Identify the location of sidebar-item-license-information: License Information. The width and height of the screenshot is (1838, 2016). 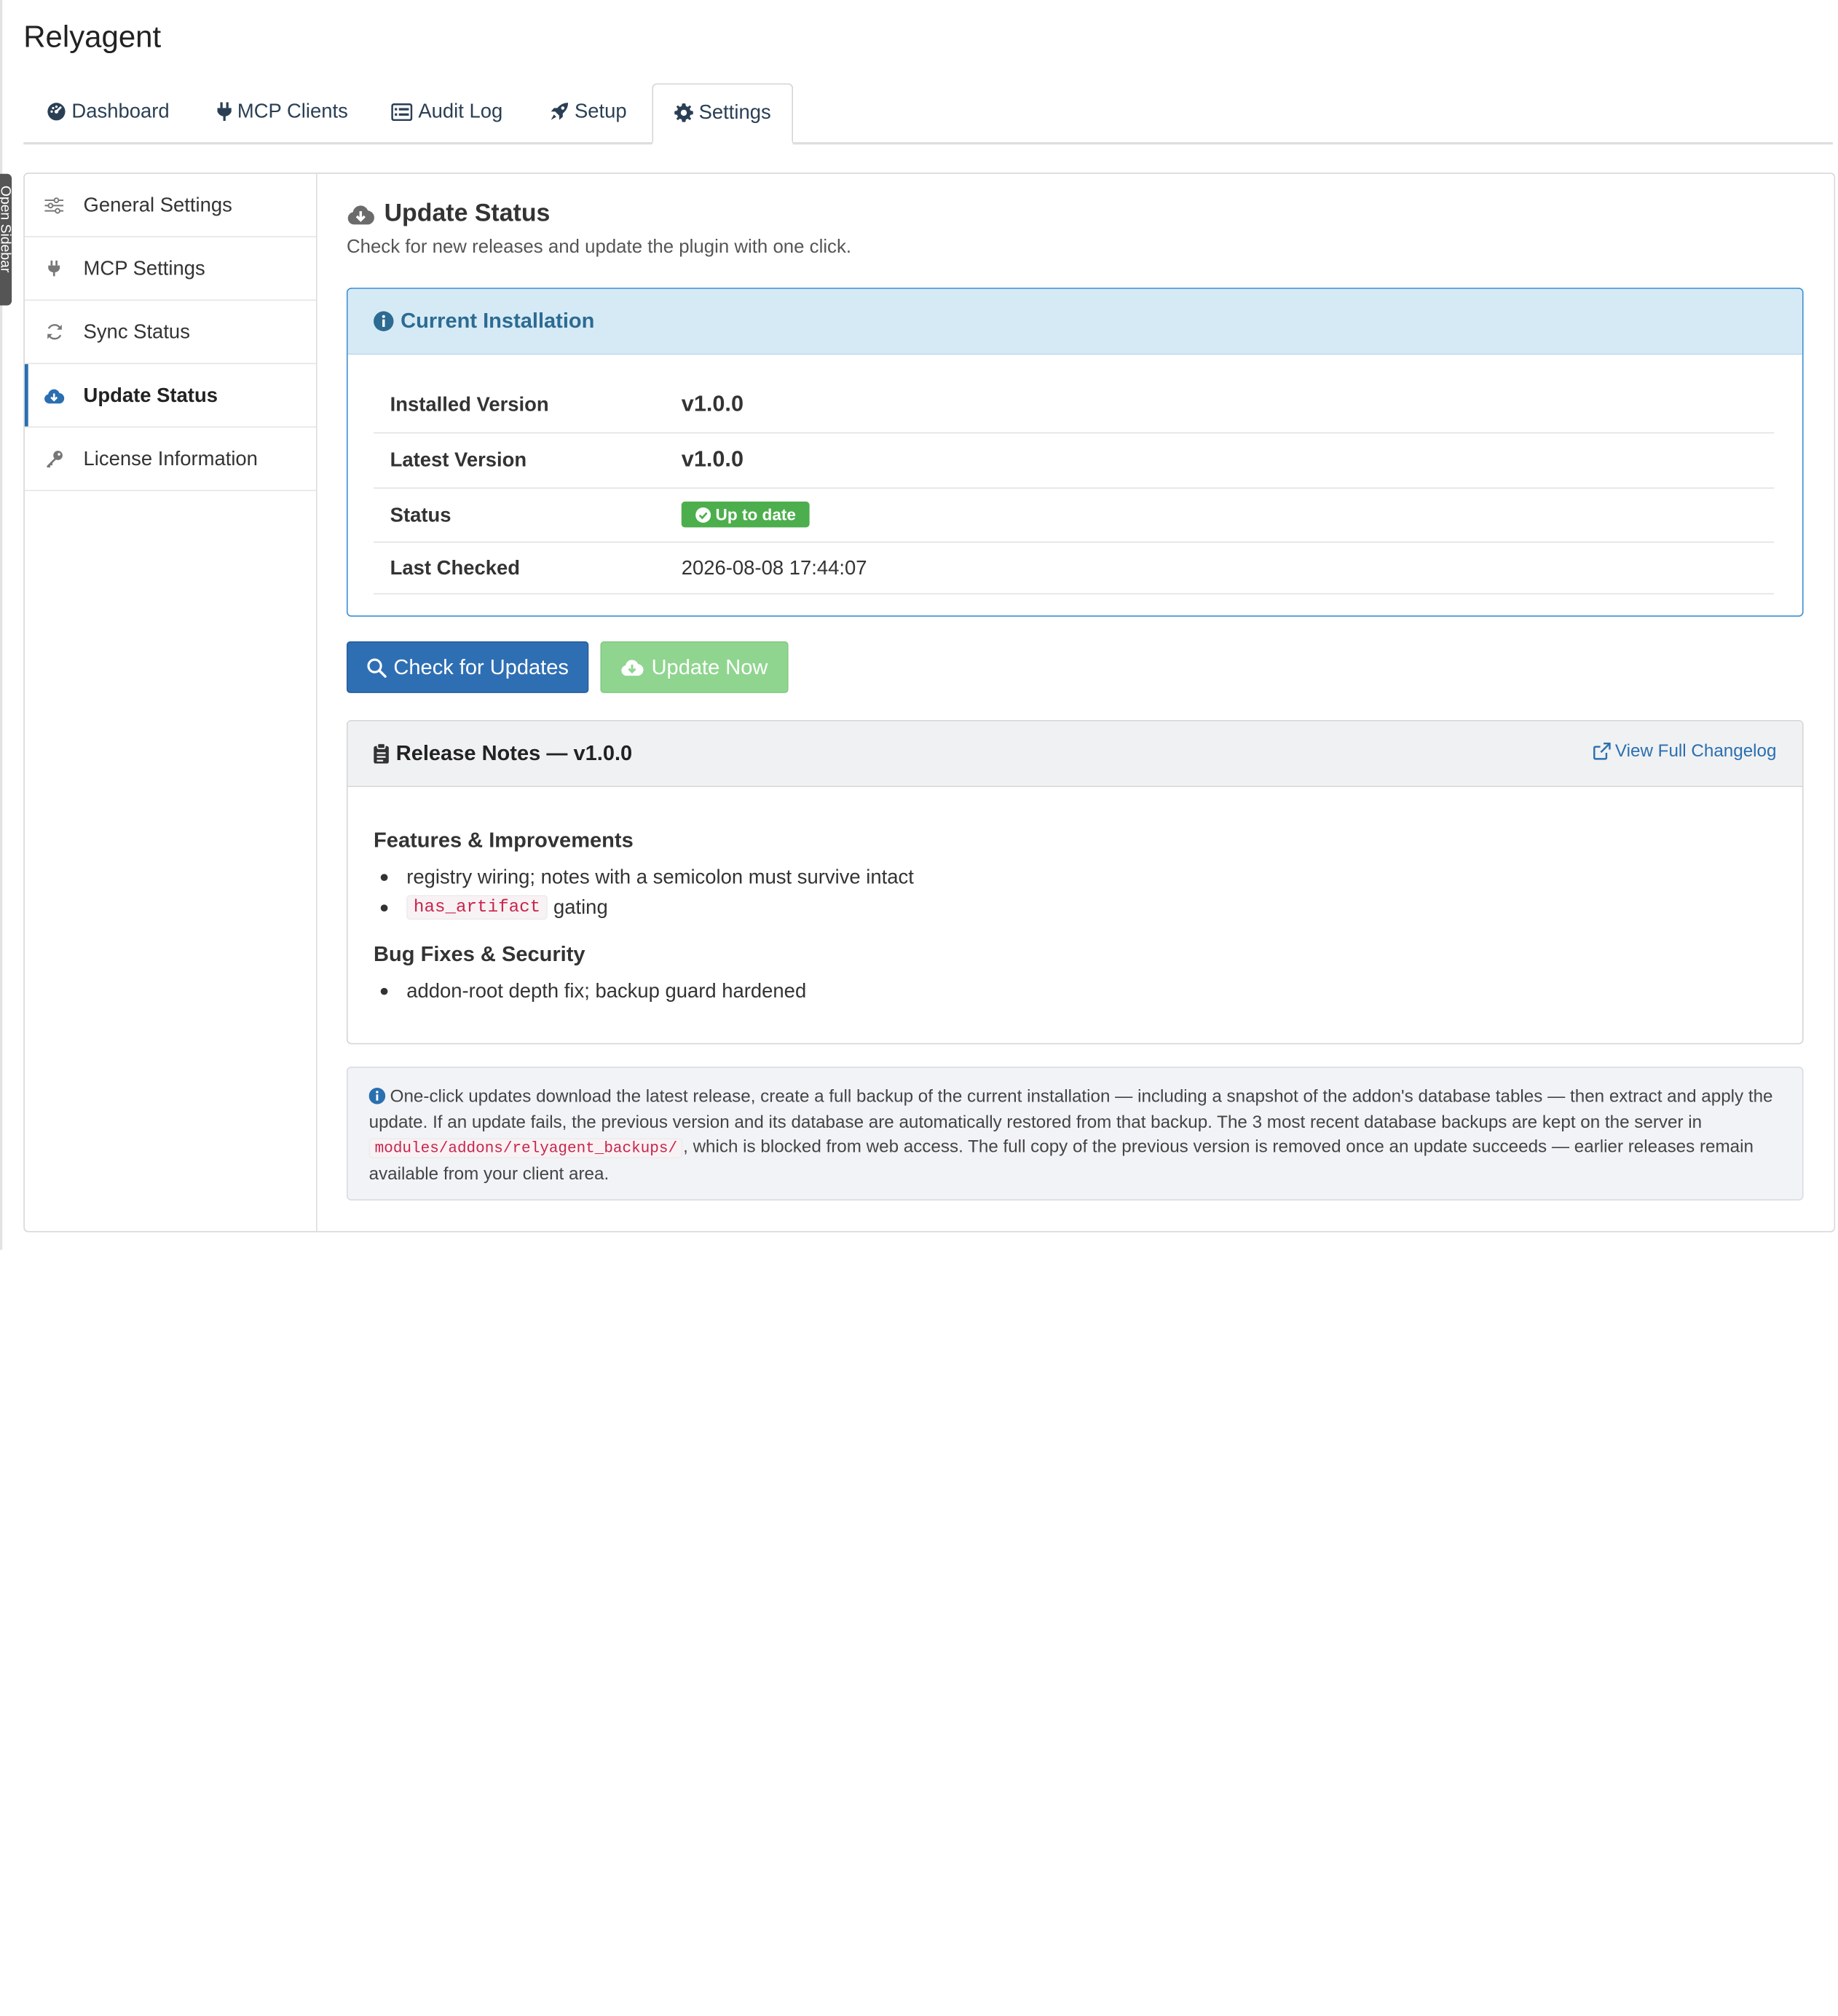
(170, 459).